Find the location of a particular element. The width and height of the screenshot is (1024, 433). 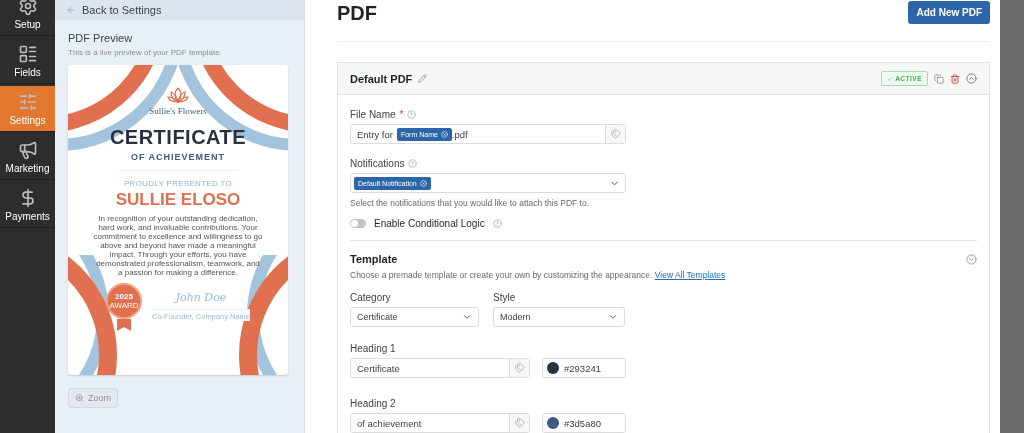

style-select: Modern is located at coordinates (559, 317).